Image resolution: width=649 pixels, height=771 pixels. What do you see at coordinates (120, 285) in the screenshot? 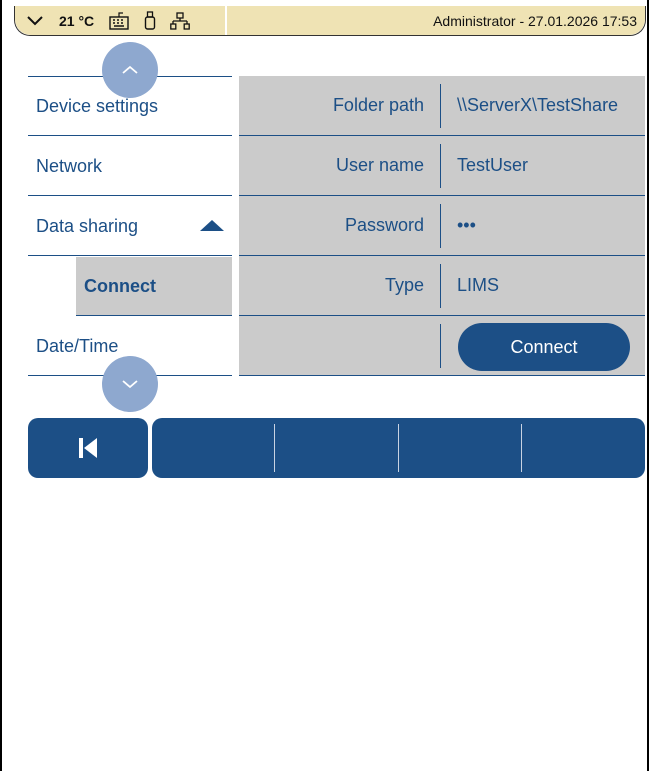
I see `nav-item-label: Connect` at bounding box center [120, 285].